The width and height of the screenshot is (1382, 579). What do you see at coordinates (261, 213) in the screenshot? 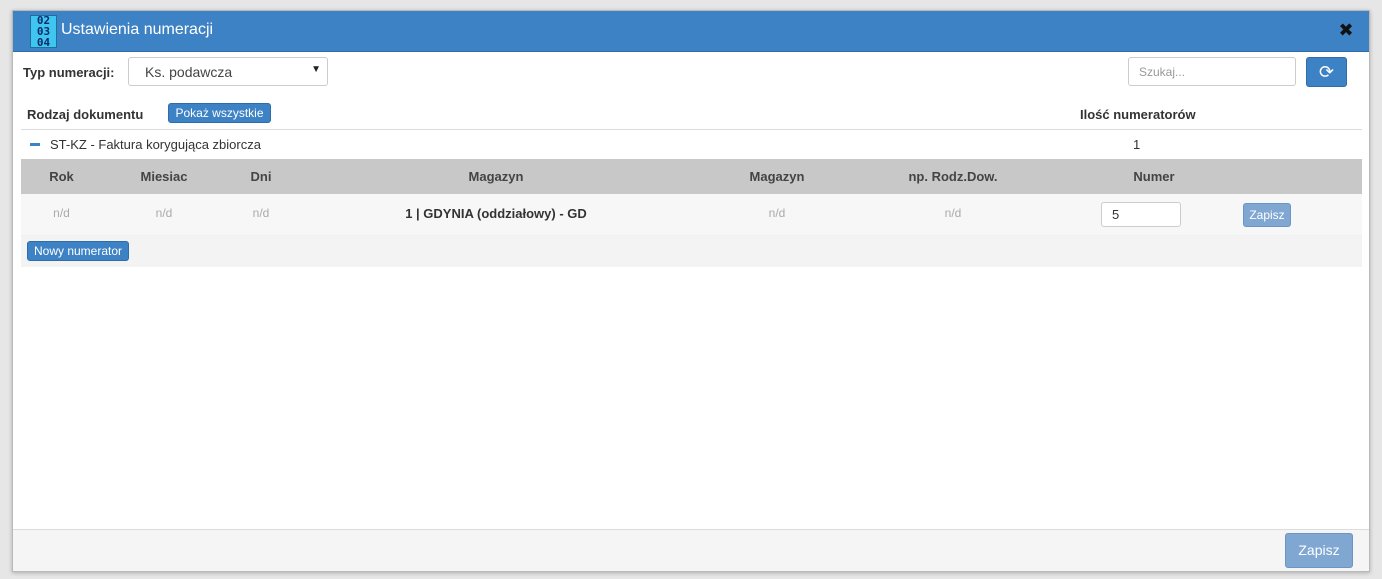
I see `cell-dni: n/d` at bounding box center [261, 213].